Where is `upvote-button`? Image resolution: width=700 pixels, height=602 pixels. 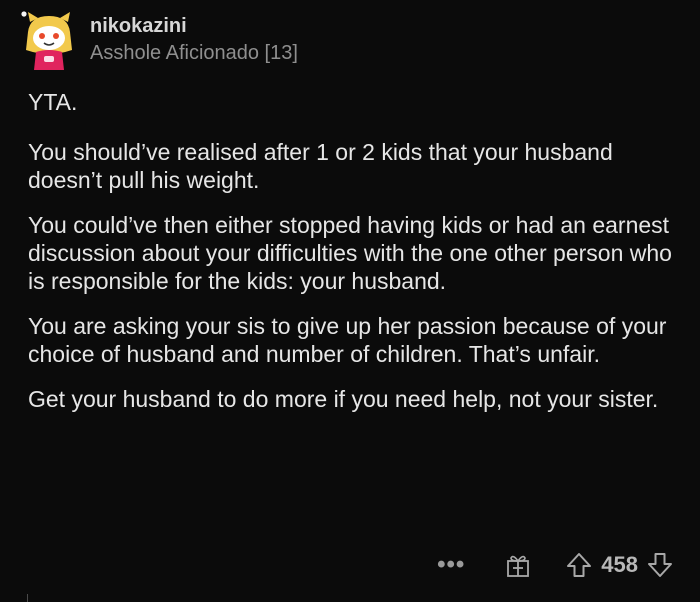 upvote-button is located at coordinates (579, 565).